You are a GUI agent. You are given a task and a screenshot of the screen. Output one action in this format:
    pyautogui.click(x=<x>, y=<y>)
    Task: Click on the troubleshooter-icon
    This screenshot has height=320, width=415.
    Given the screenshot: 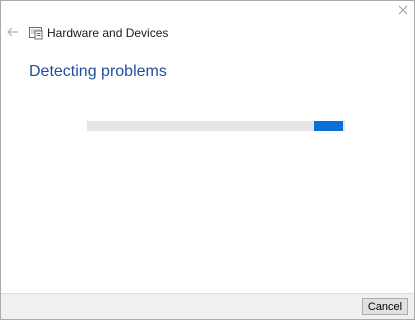 What is the action you would take?
    pyautogui.click(x=36, y=33)
    